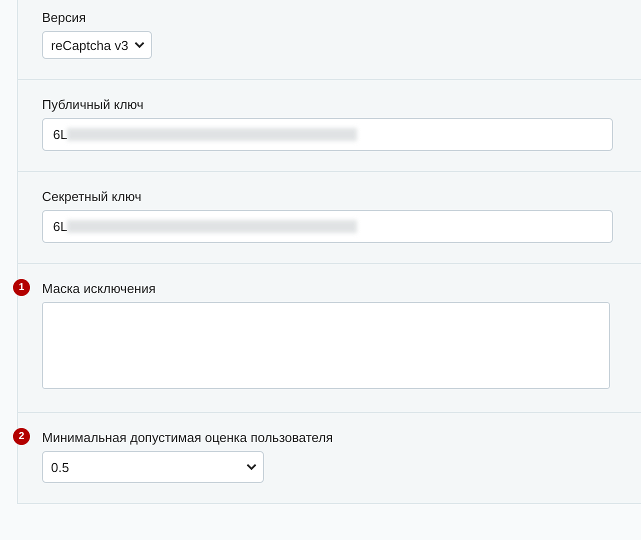 The width and height of the screenshot is (641, 540). What do you see at coordinates (21, 287) in the screenshot?
I see `number-badge: 1` at bounding box center [21, 287].